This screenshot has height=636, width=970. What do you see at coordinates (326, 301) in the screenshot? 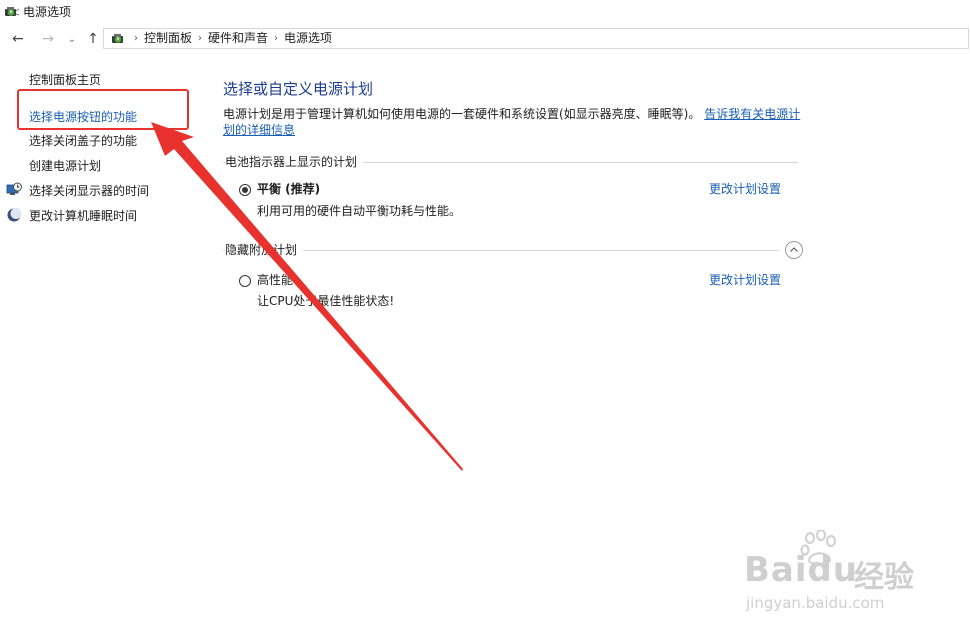
I see `plan-high-performance-description: 让CPU处于最佳性能状态!` at bounding box center [326, 301].